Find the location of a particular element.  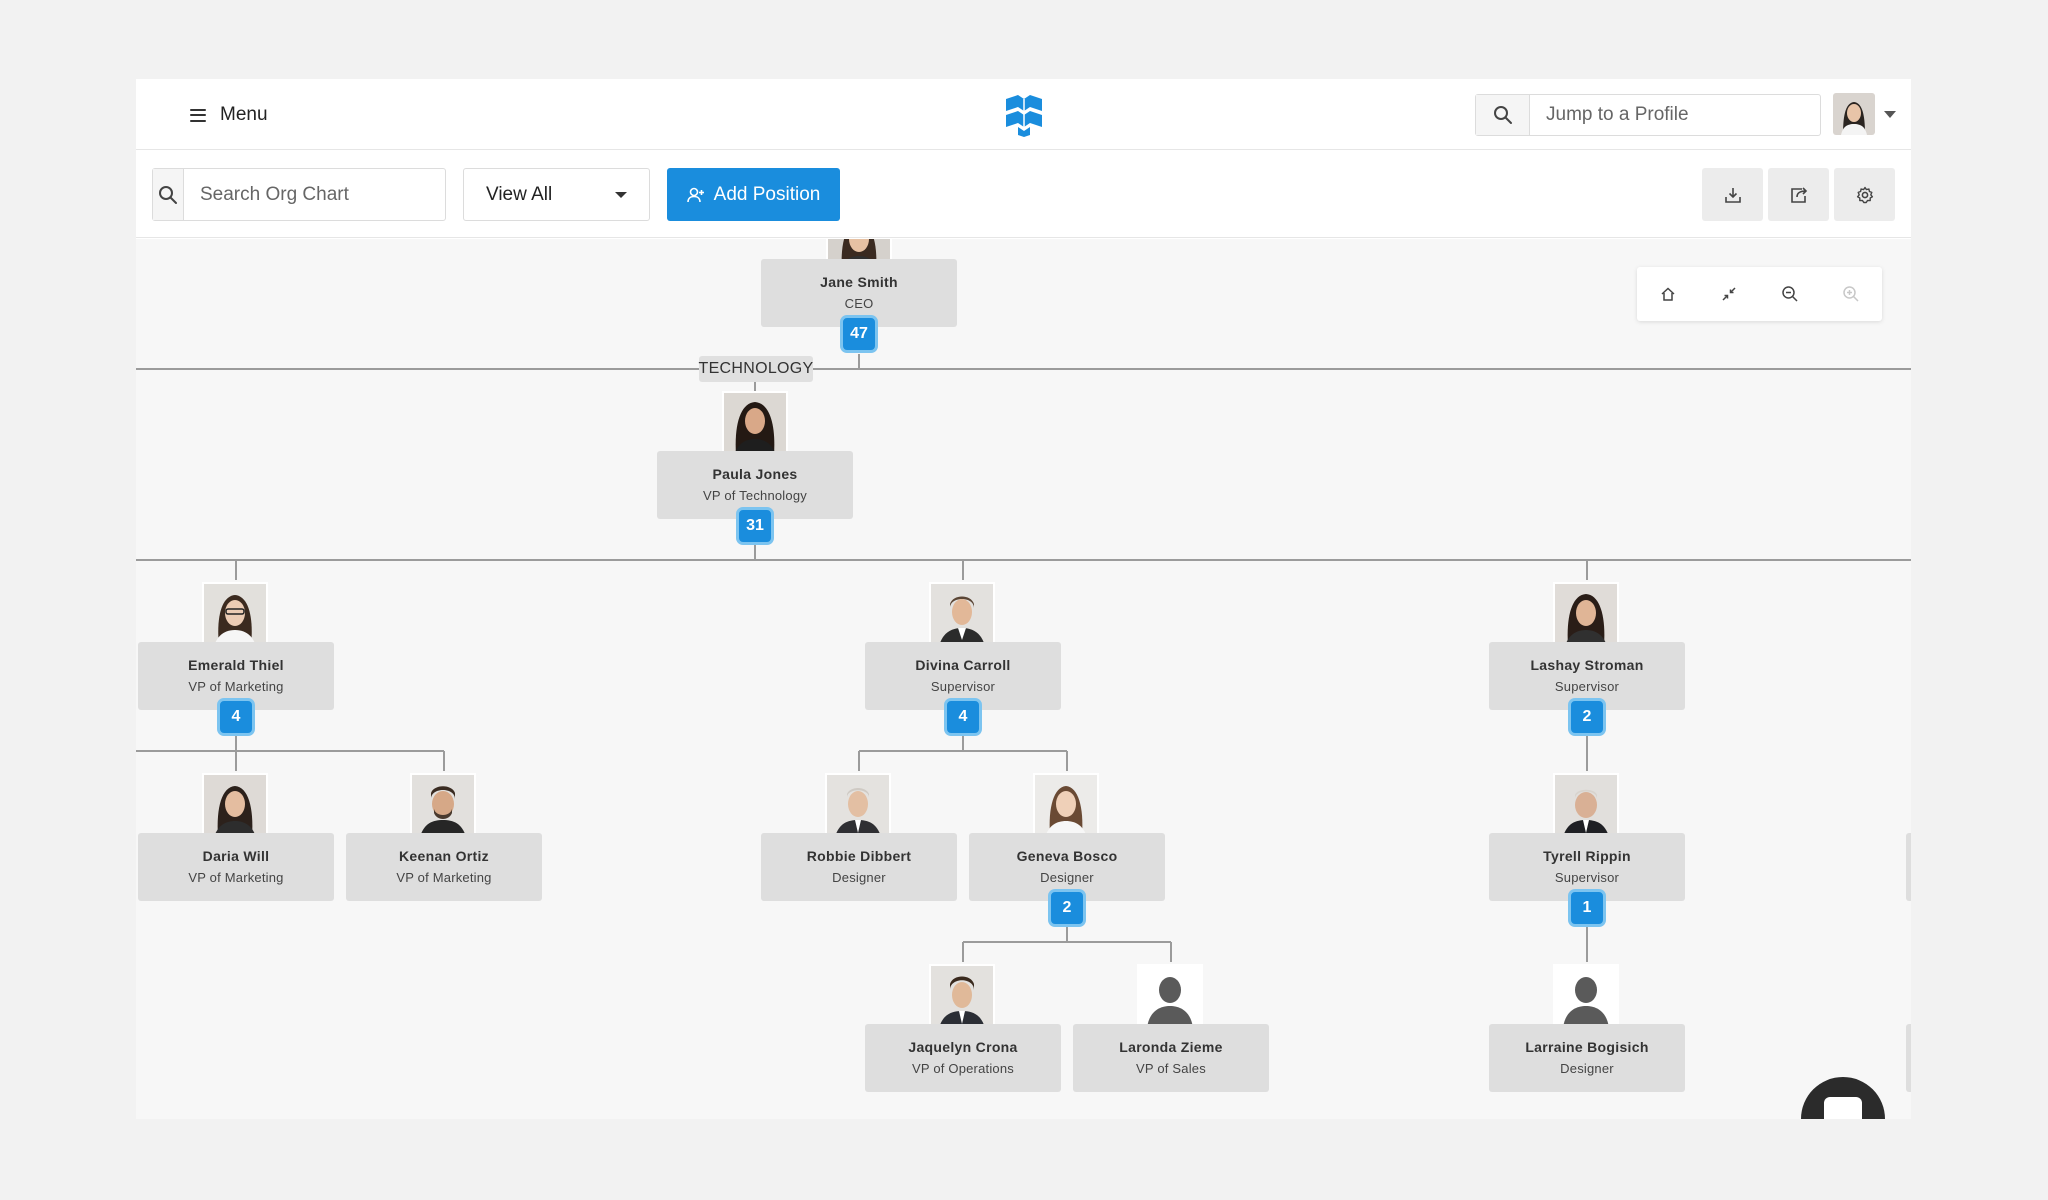

node-name: Jaquelyn Crona is located at coordinates (963, 1047).